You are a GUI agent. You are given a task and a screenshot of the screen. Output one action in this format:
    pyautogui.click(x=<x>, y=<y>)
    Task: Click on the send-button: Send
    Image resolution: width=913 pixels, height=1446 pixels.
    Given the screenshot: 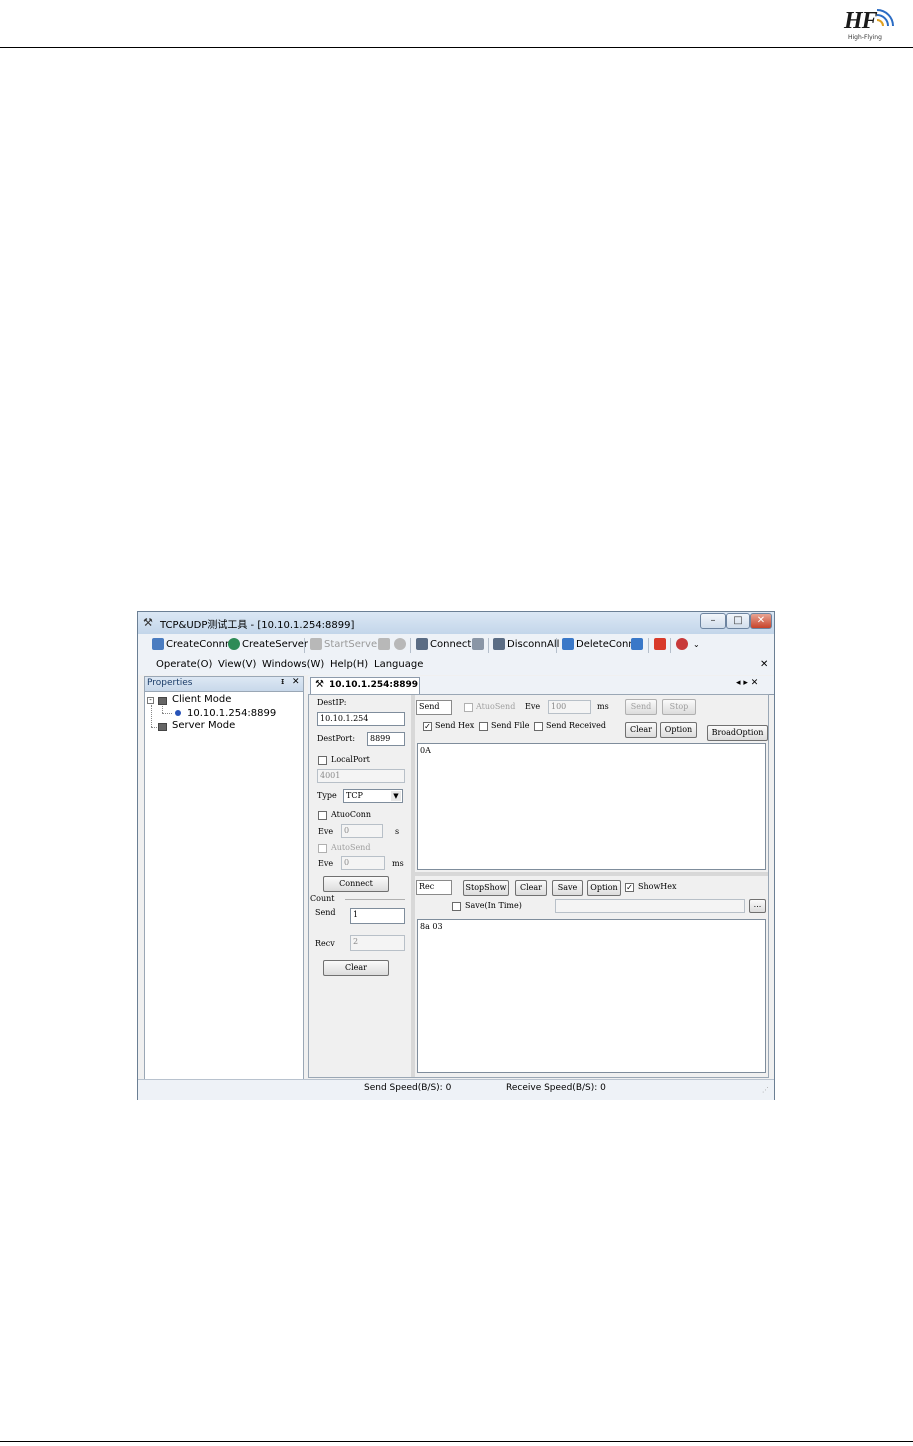 What is the action you would take?
    pyautogui.click(x=641, y=707)
    